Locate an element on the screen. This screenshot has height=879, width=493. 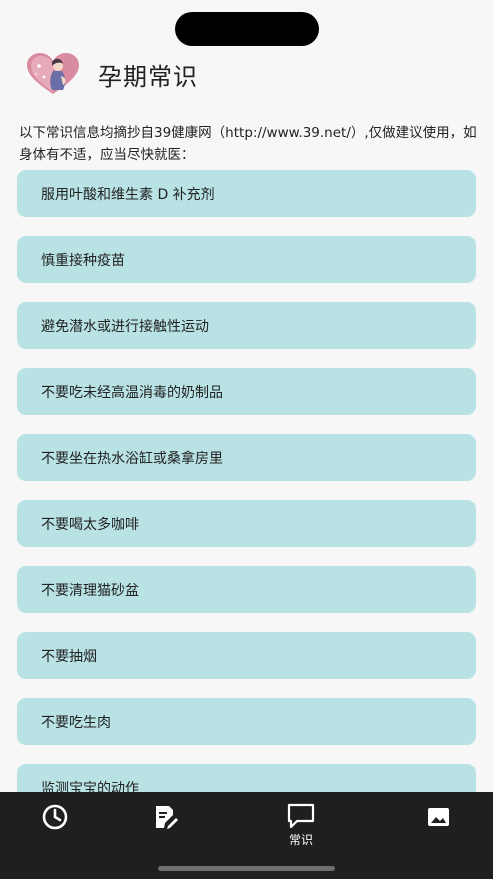
home-indicator is located at coordinates (246, 868).